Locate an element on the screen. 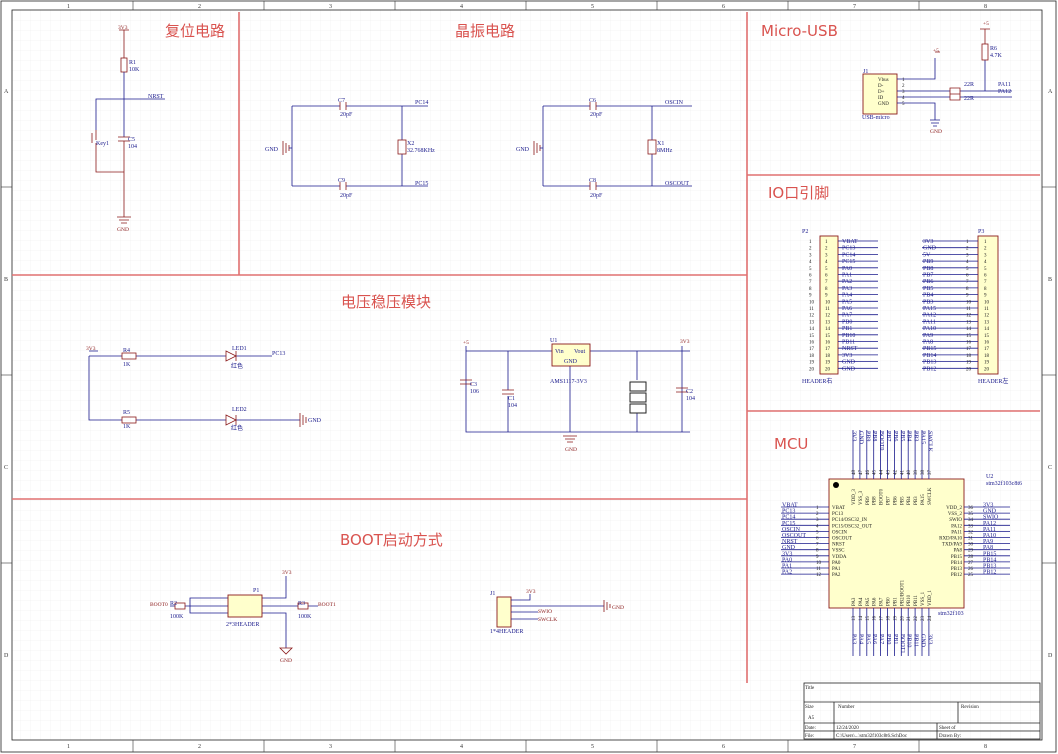 The image size is (1058, 754). mcu-right-net: PA12 is located at coordinates (989, 524).